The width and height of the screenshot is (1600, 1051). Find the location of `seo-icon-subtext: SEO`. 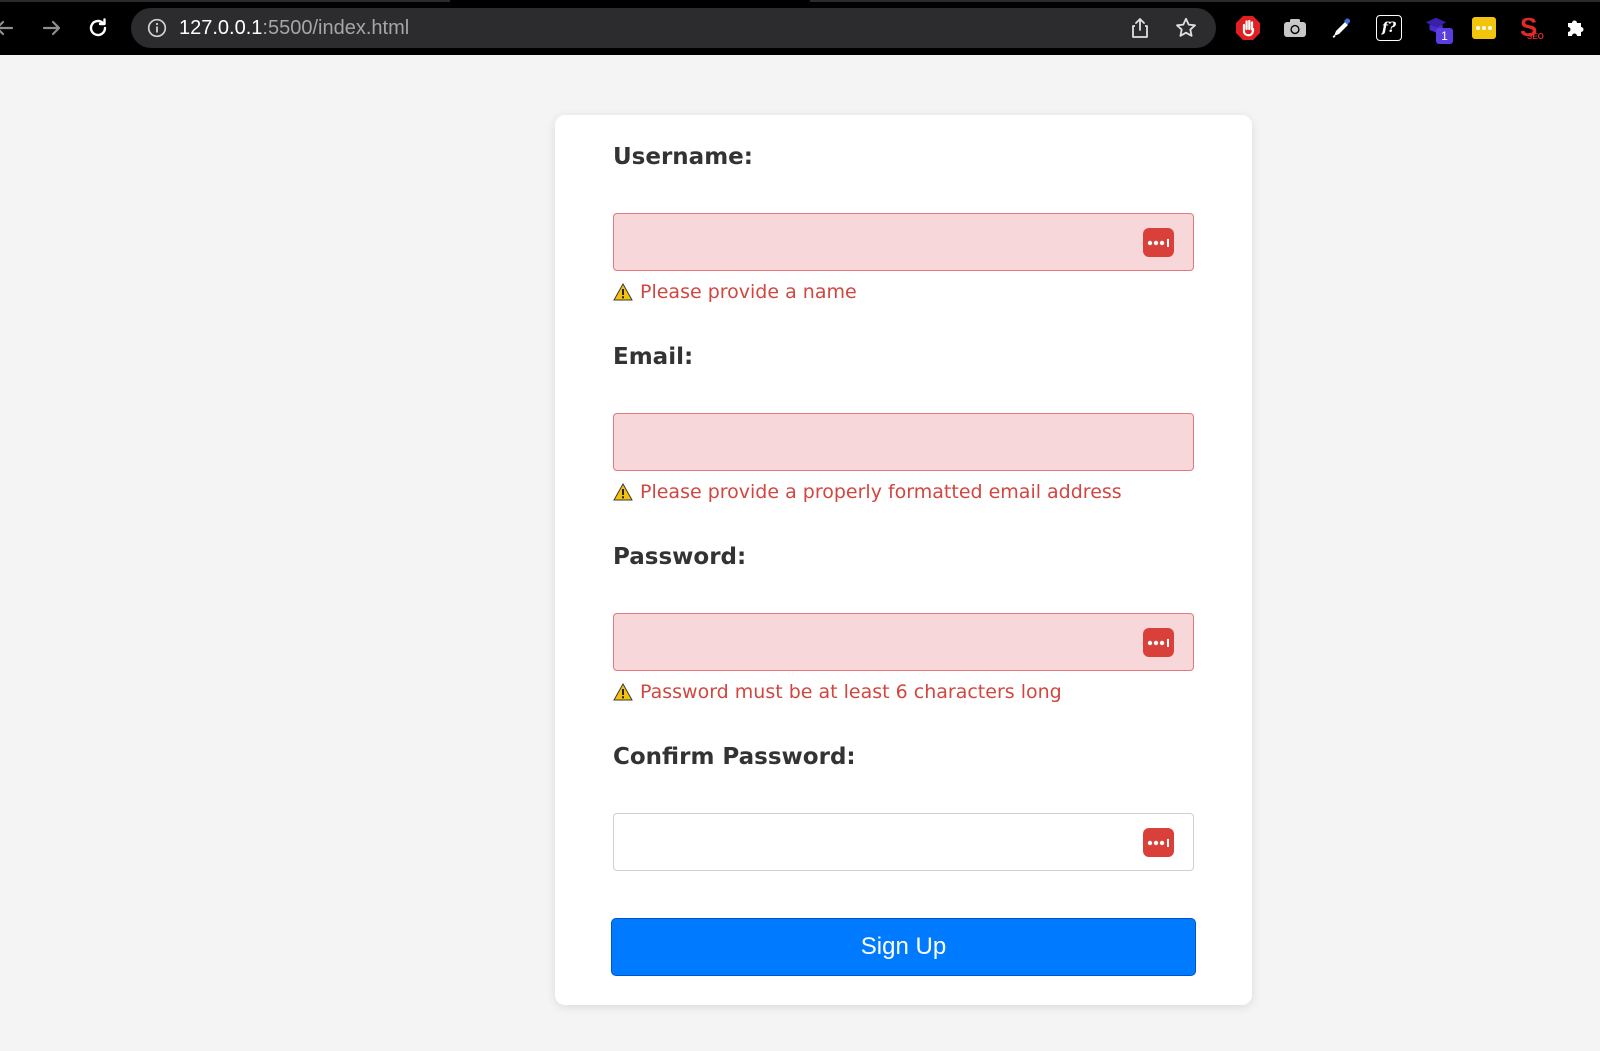

seo-icon-subtext: SEO is located at coordinates (1535, 36).